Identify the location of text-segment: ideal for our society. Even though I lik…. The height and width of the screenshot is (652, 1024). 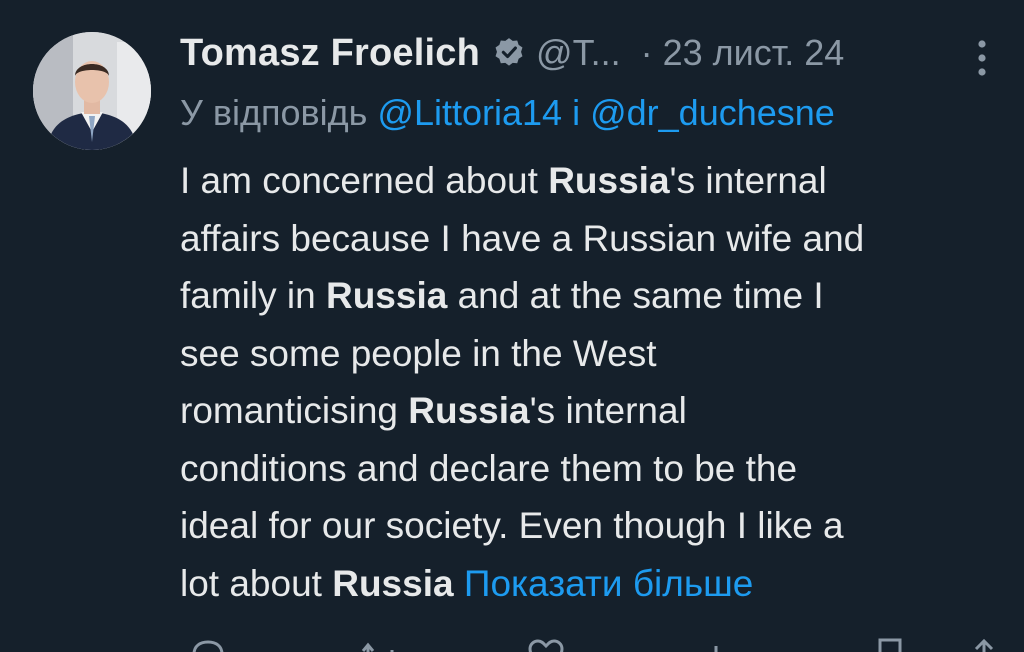
(512, 525).